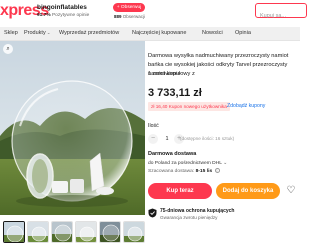 This screenshot has height=250, width=320. Describe the element at coordinates (212, 33) in the screenshot. I see `nav-item-nowosci: Nowości` at that location.